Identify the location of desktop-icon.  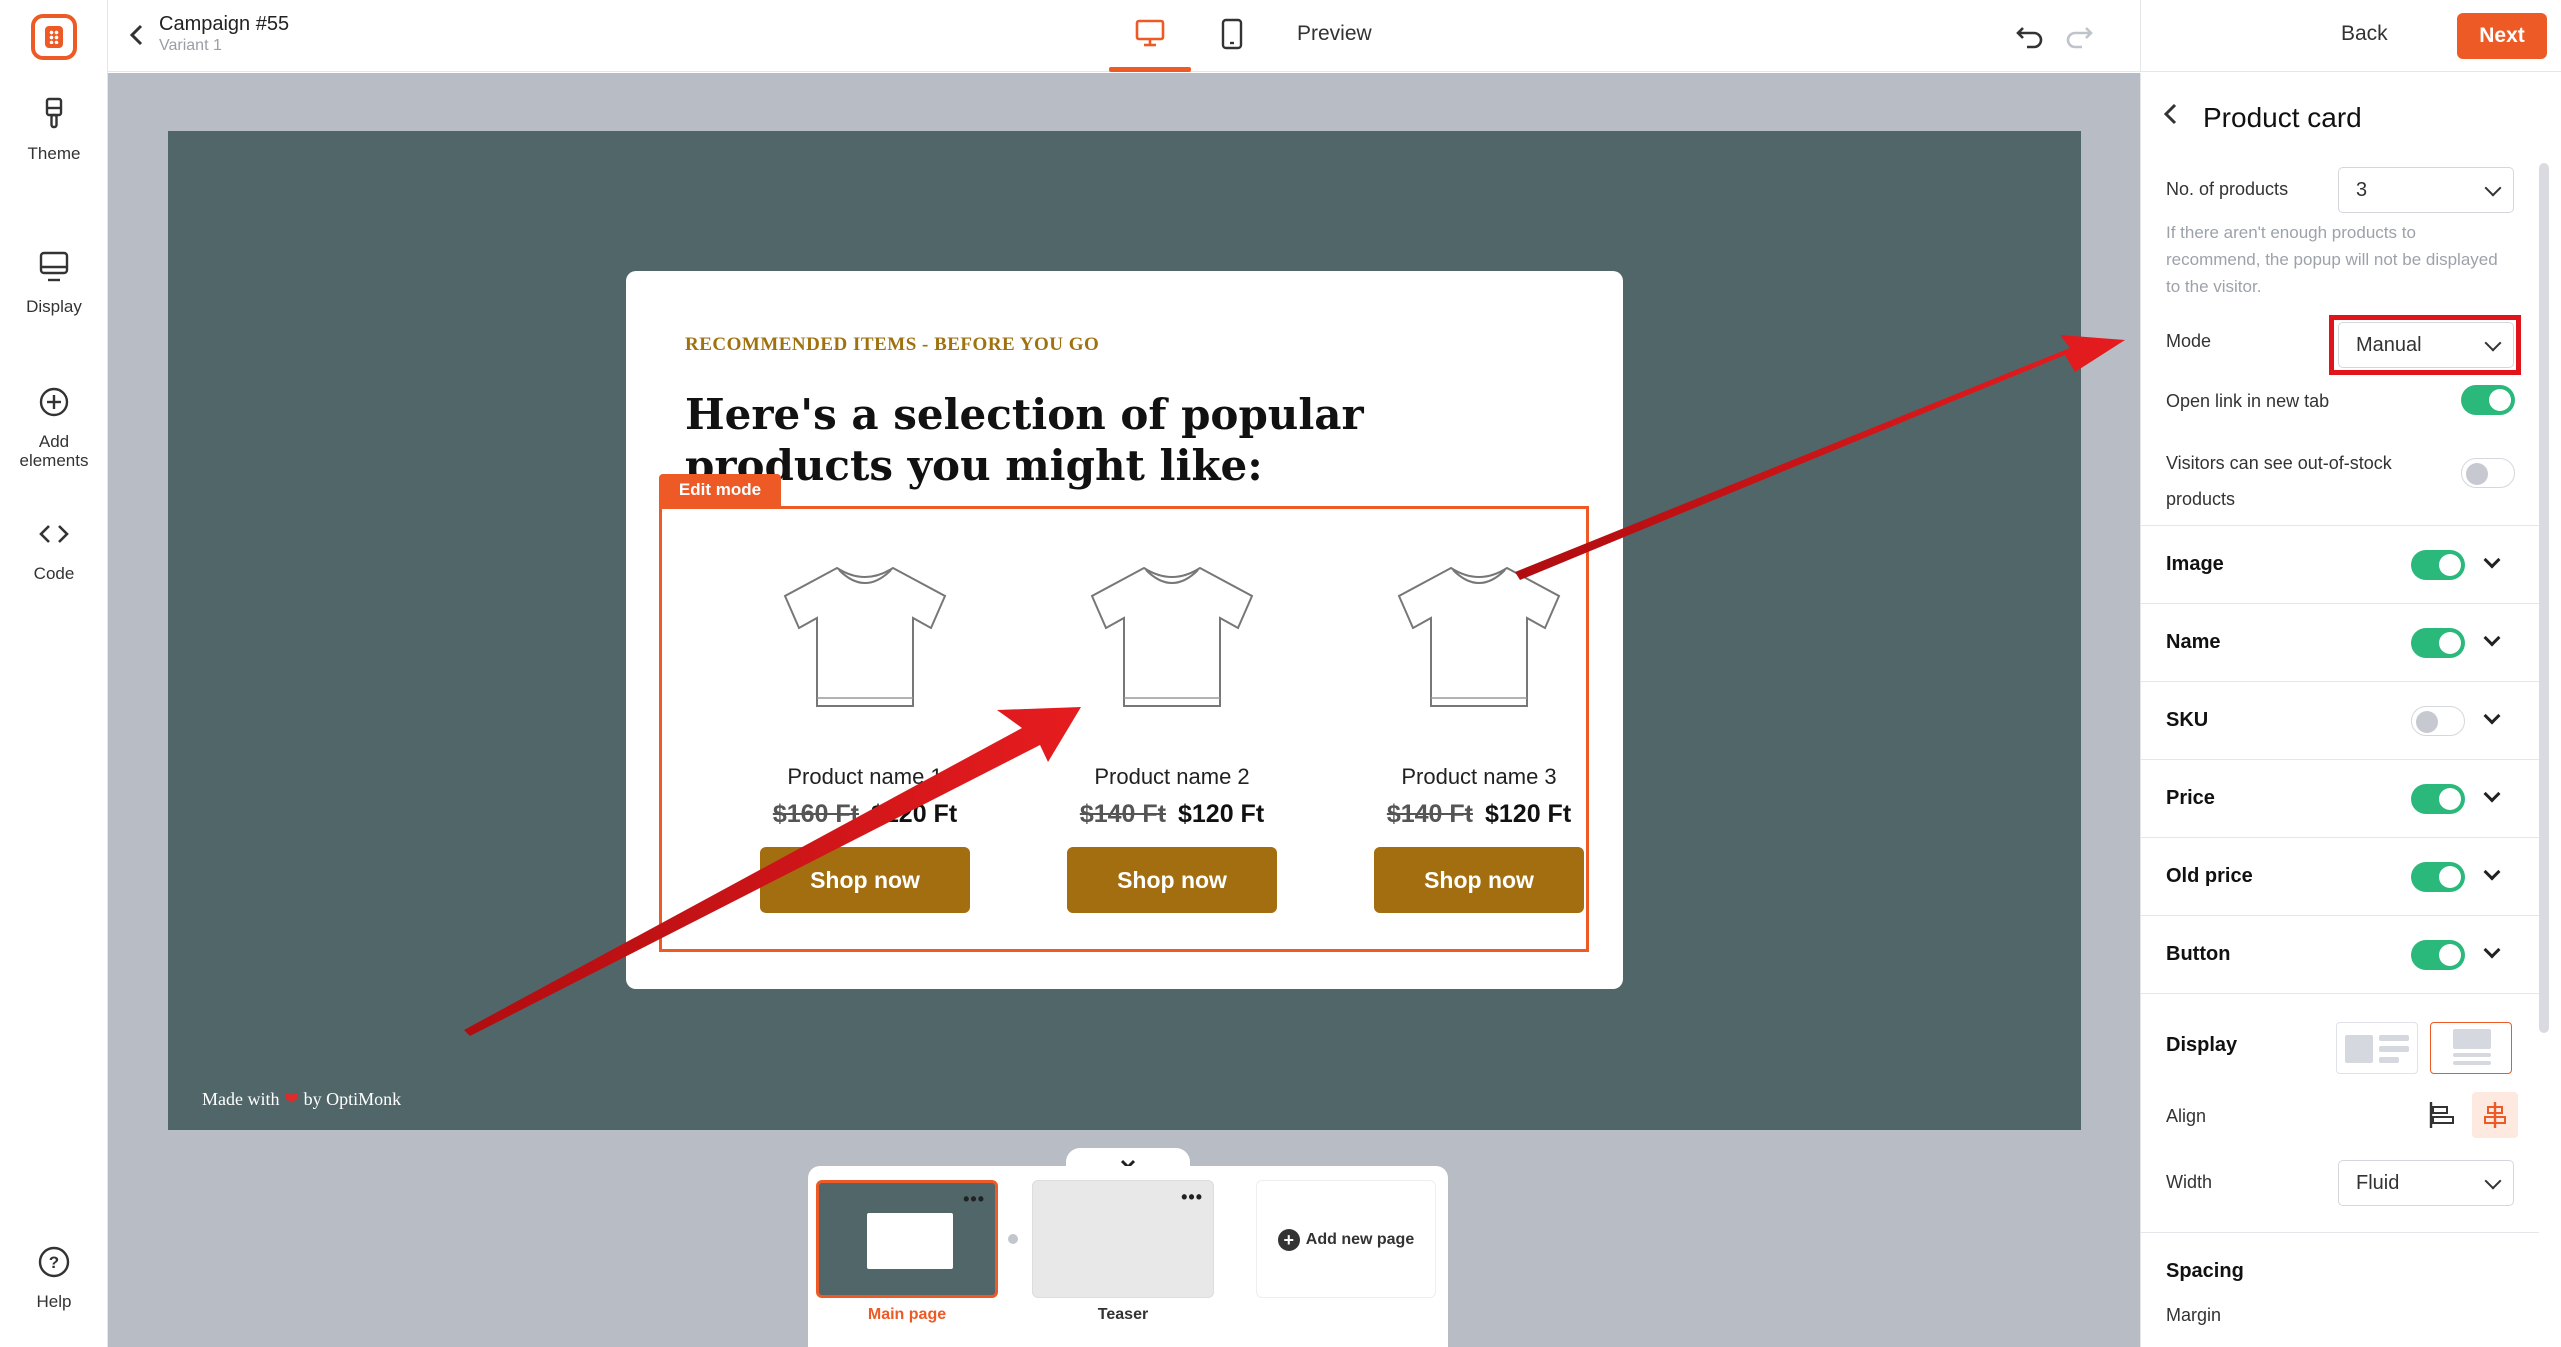
(1150, 33).